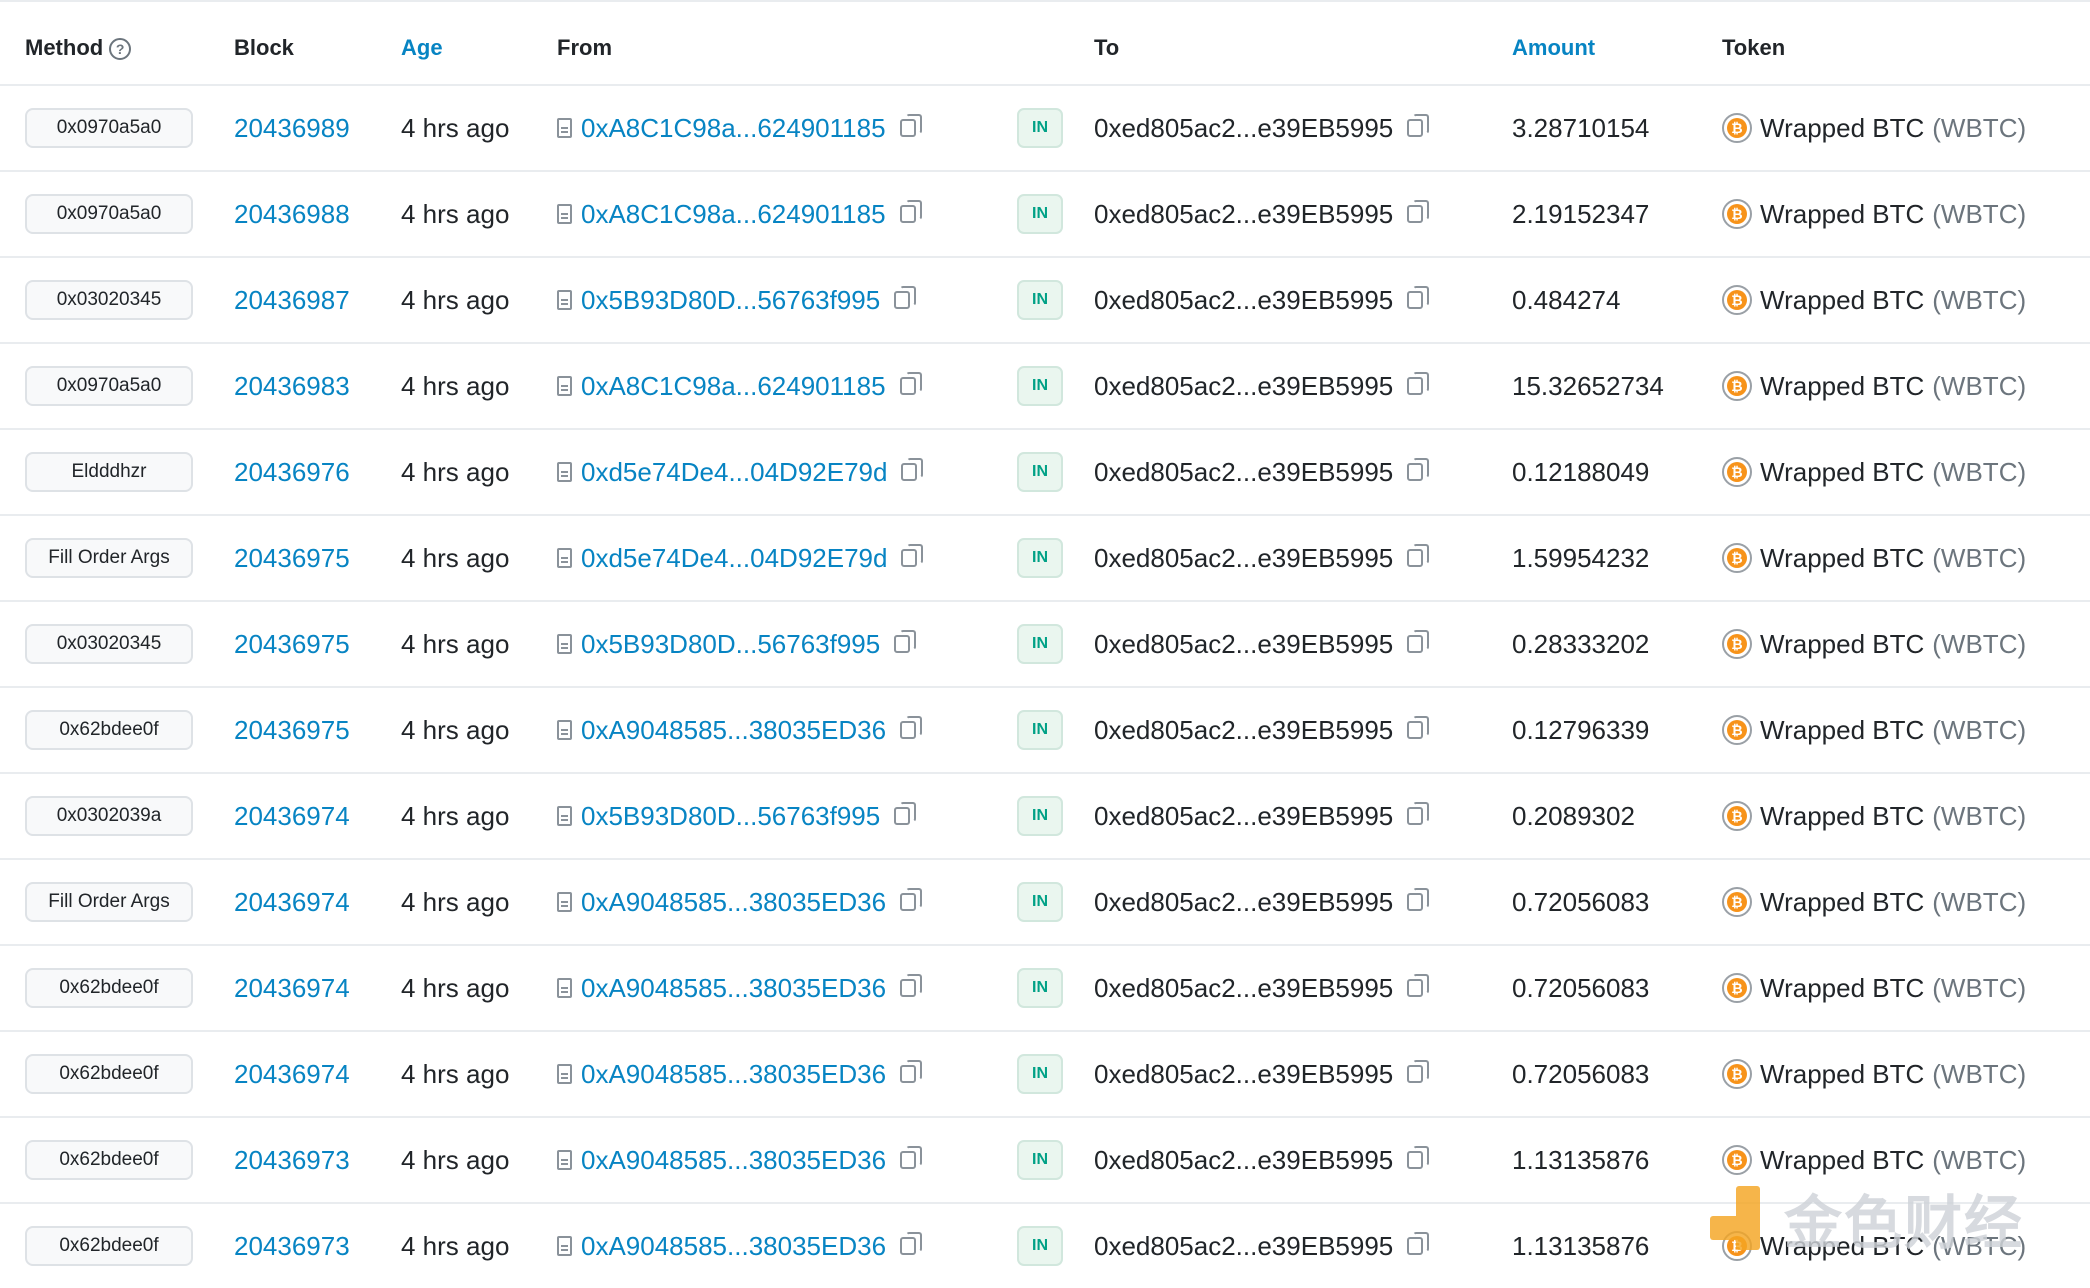 This screenshot has height=1288, width=2090. What do you see at coordinates (292, 128) in the screenshot?
I see `block-link: 20436989` at bounding box center [292, 128].